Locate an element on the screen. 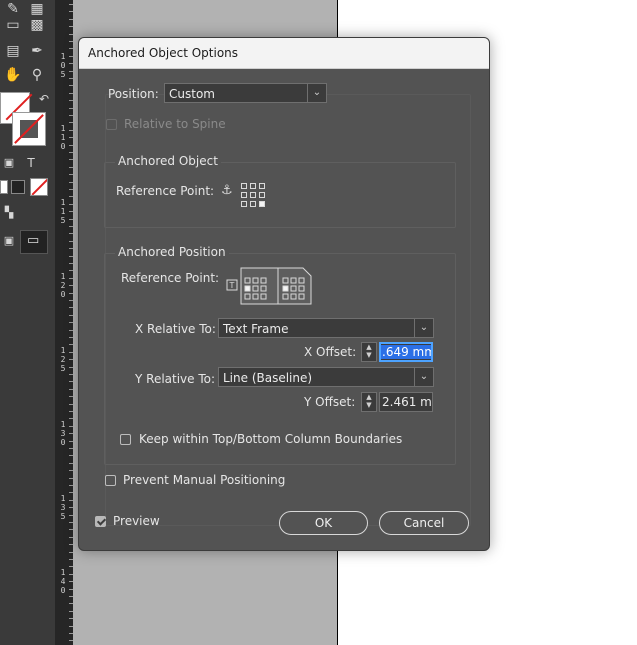 The image size is (637, 645). ref-point-top-center is located at coordinates (253, 186).